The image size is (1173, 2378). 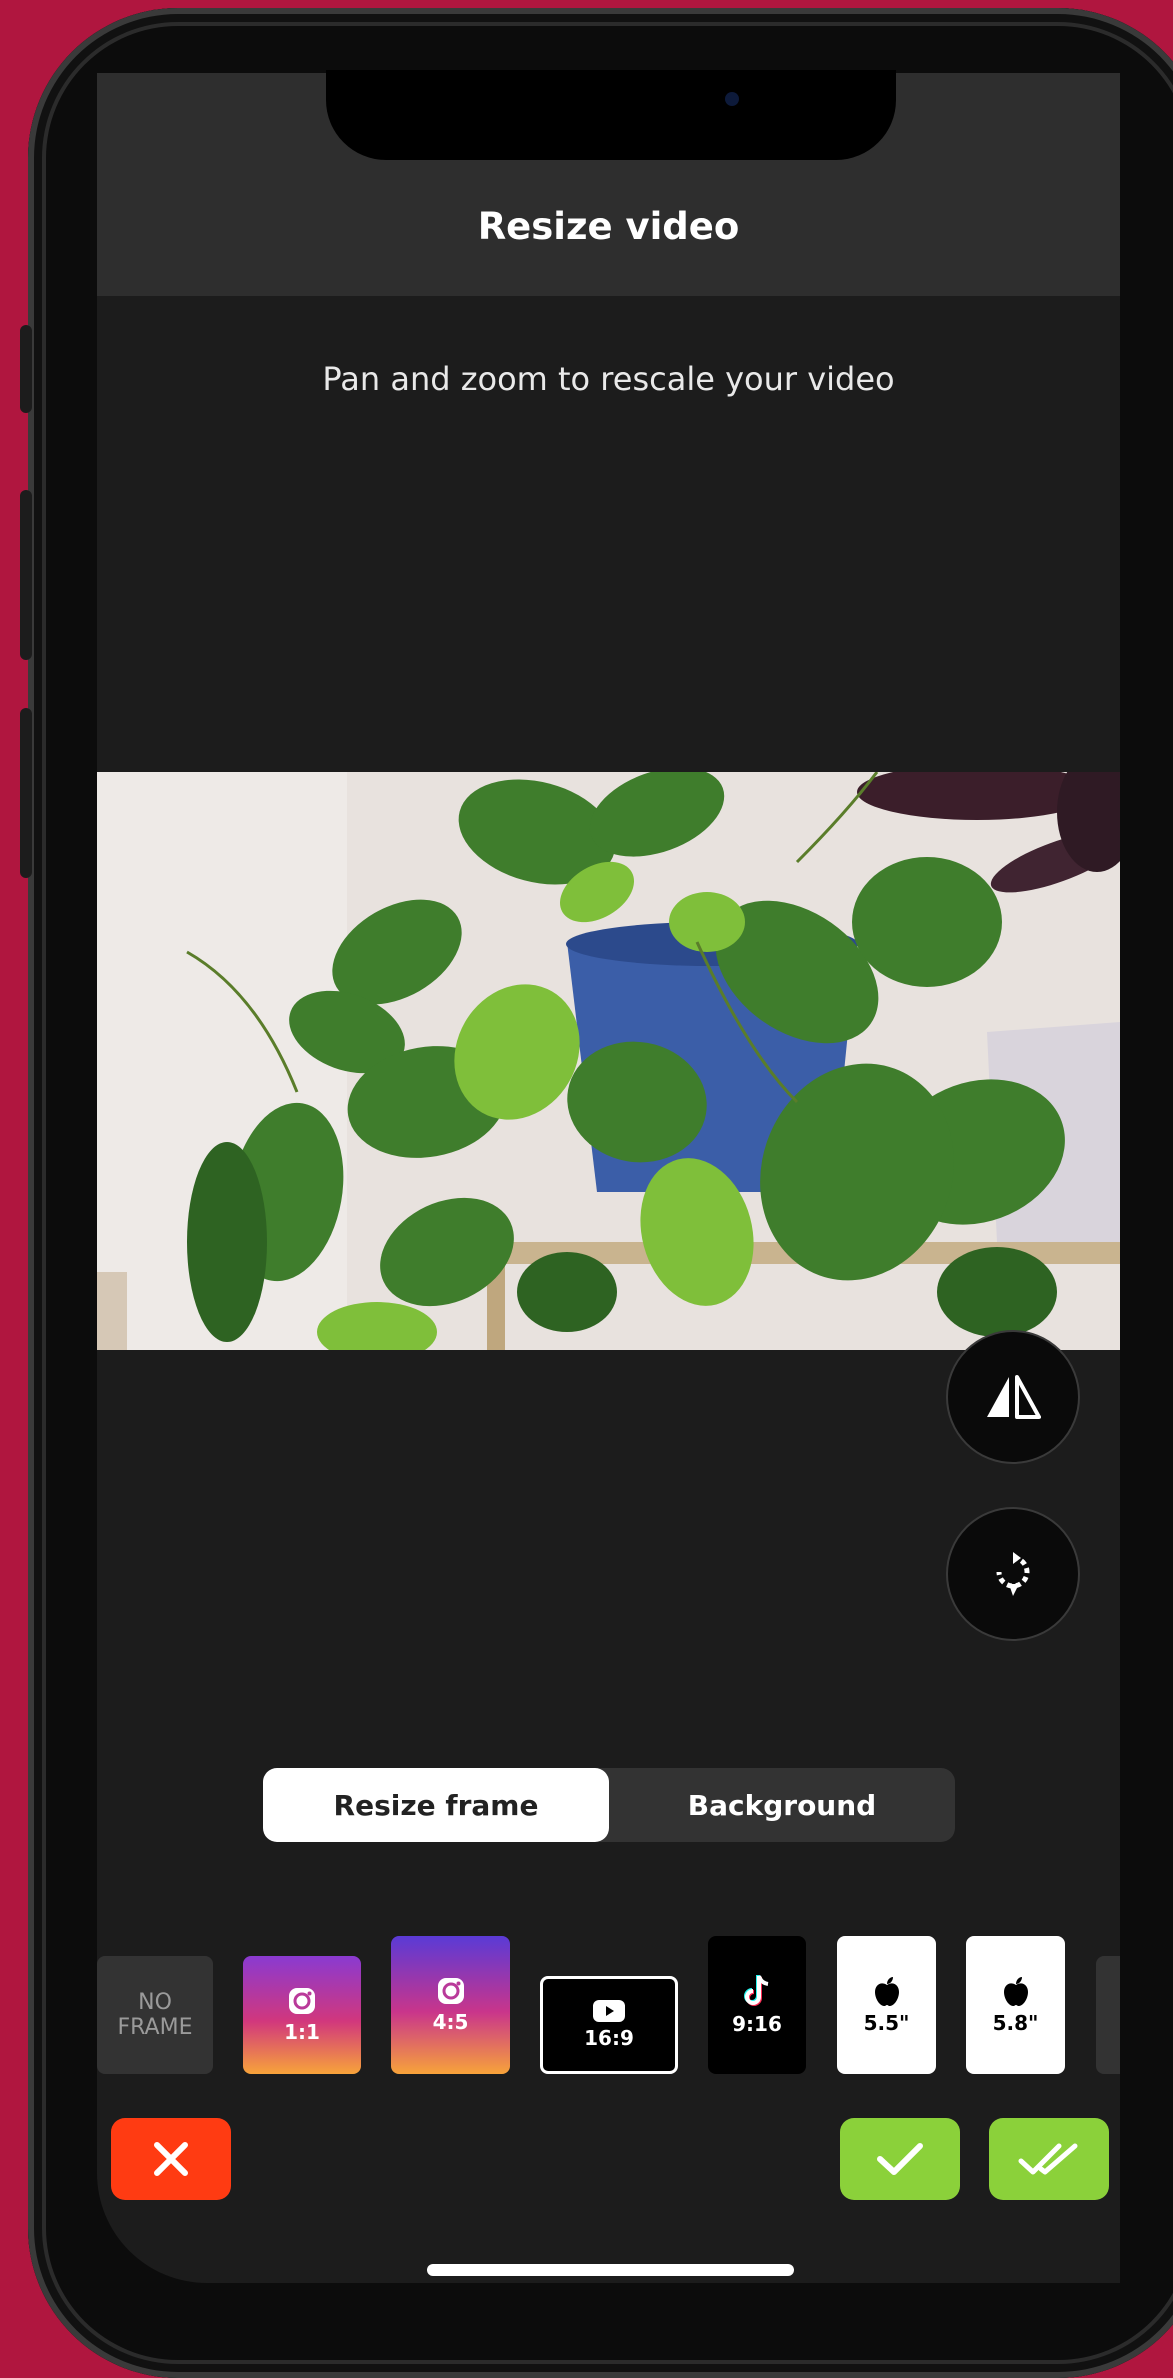 I want to click on instruction-text: Pan and zoom to rescale your video, so click(x=608, y=379).